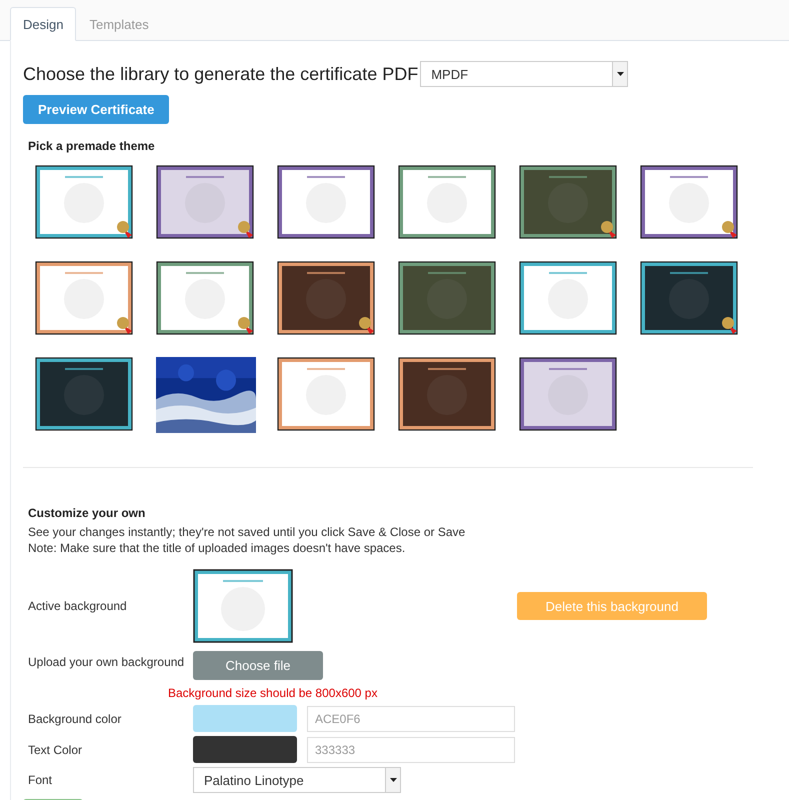  What do you see at coordinates (75, 719) in the screenshot?
I see `field-label: Background color` at bounding box center [75, 719].